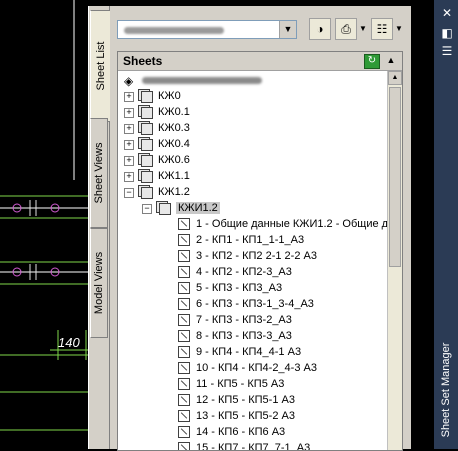  I want to click on subset-label: КЖ0.1, so click(174, 112).